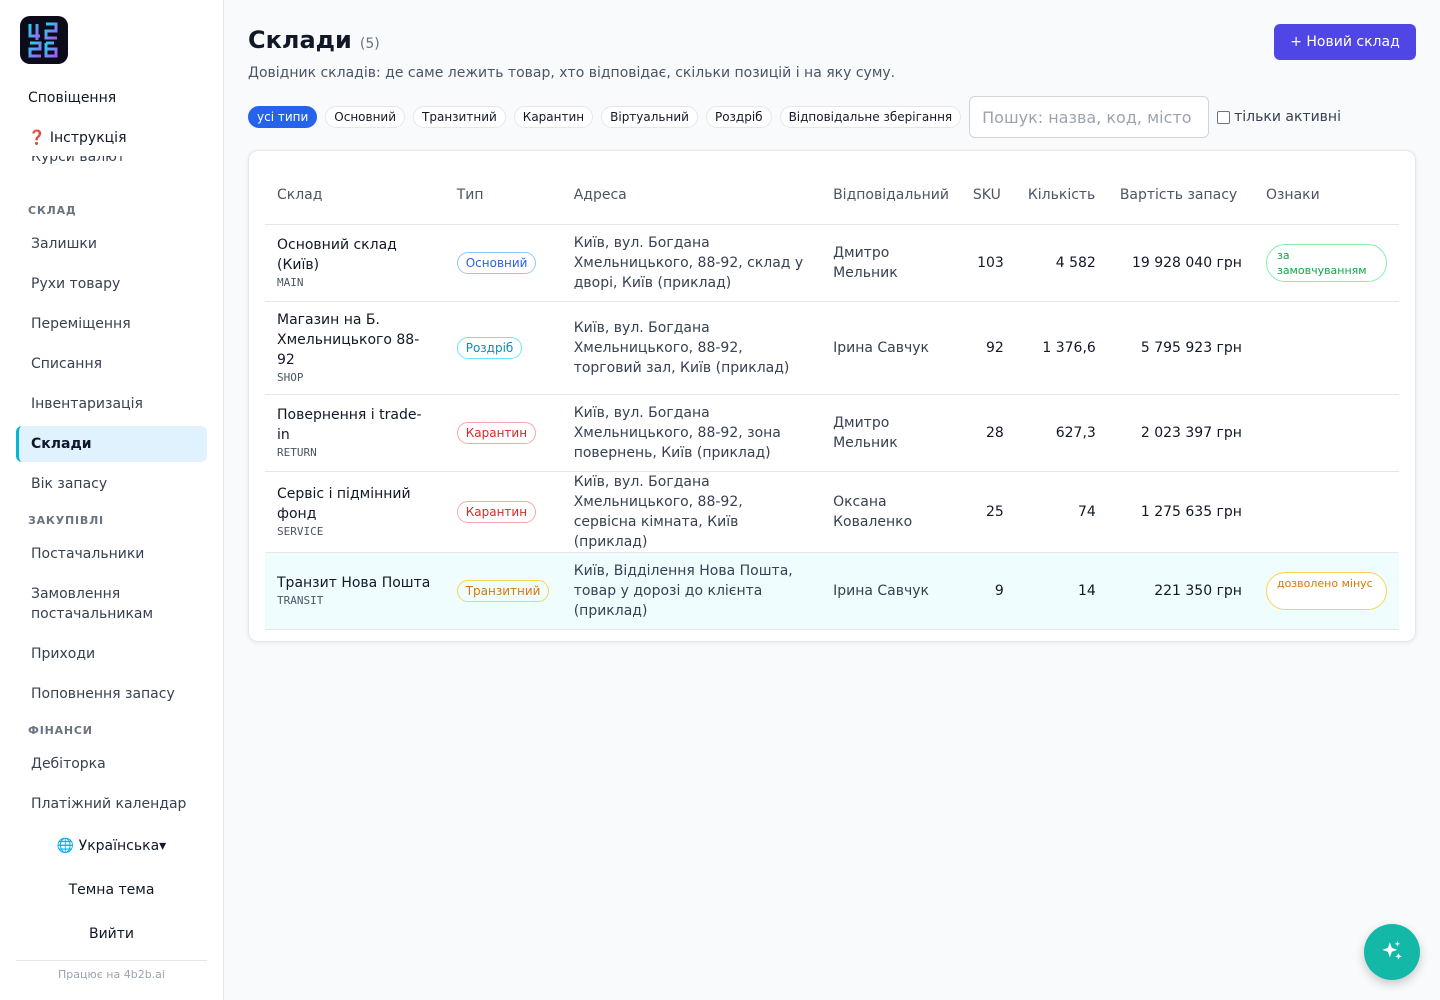 This screenshot has width=1440, height=1000. What do you see at coordinates (52, 210) in the screenshot?
I see `sidebar-section-title: СКЛАД` at bounding box center [52, 210].